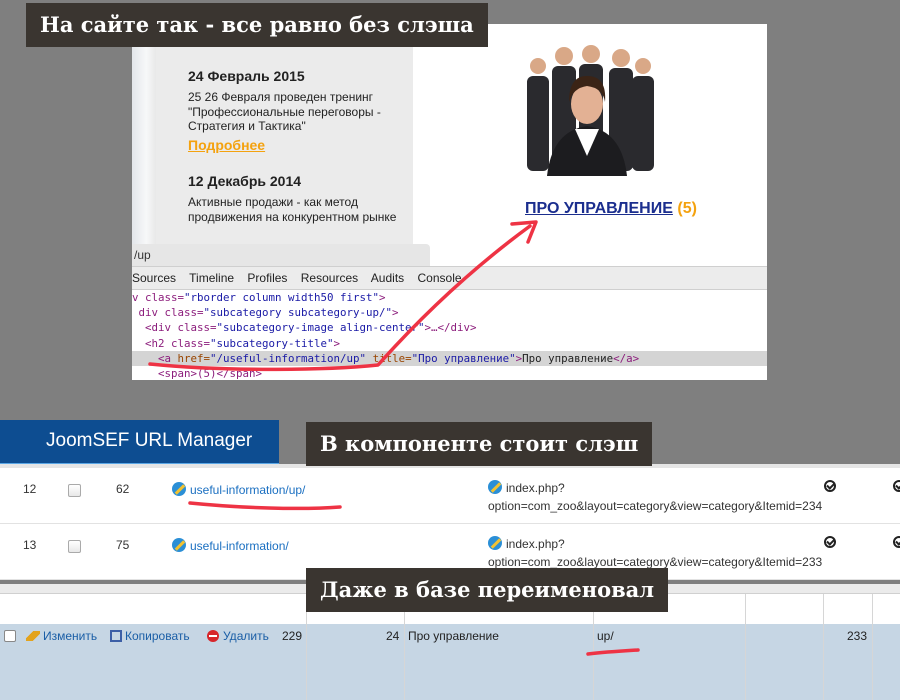 This screenshot has width=900, height=700. I want to click on tab-timeline: Timeline, so click(211, 278).